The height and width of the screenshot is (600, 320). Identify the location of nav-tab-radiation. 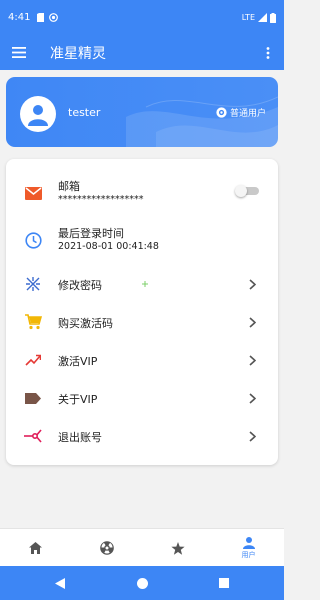
(106, 548).